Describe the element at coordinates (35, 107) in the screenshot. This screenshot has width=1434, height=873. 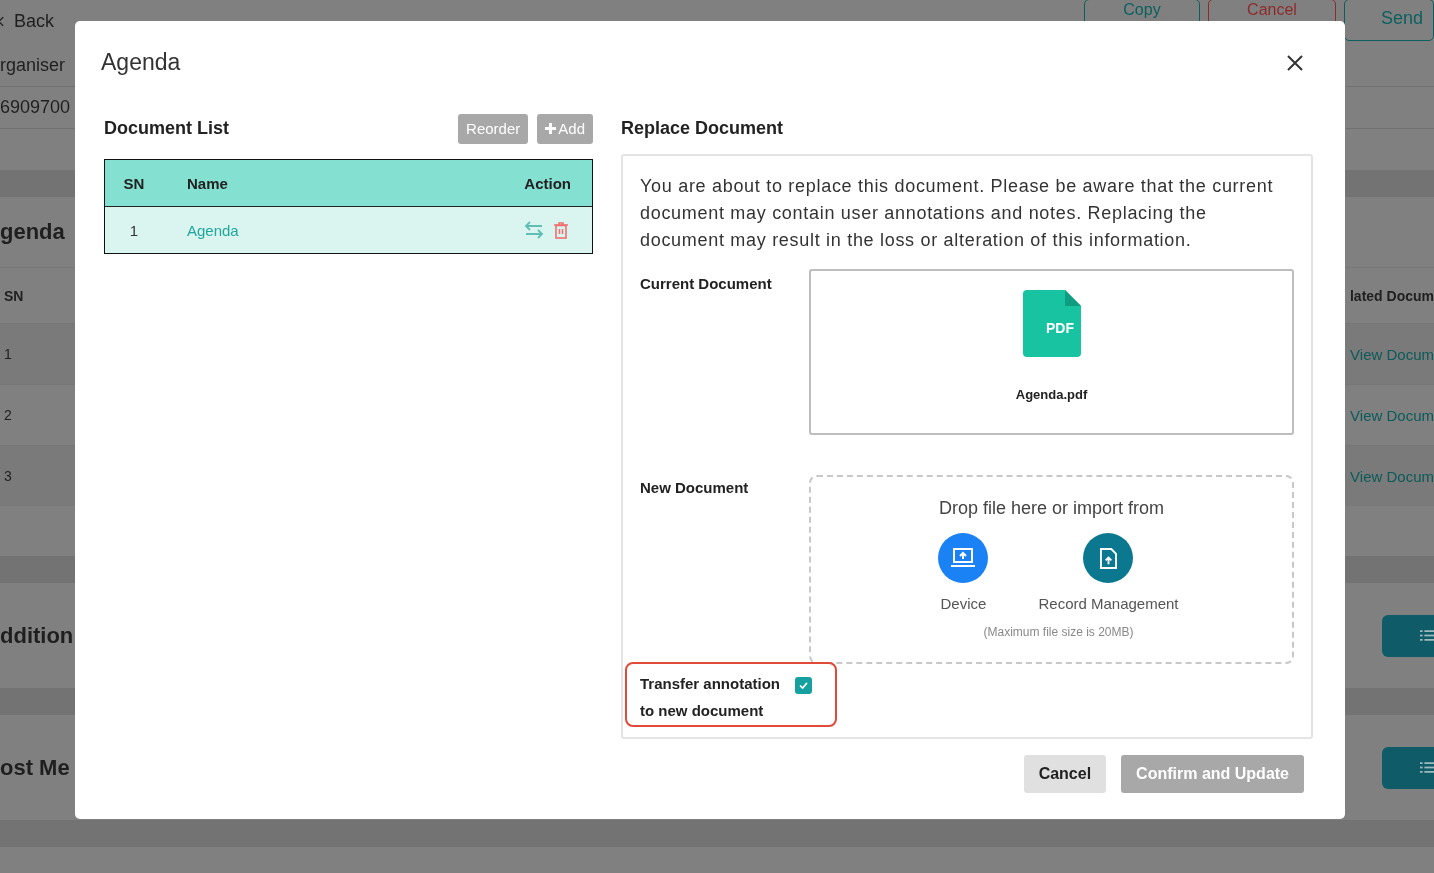
I see `field-text: 6909700` at that location.